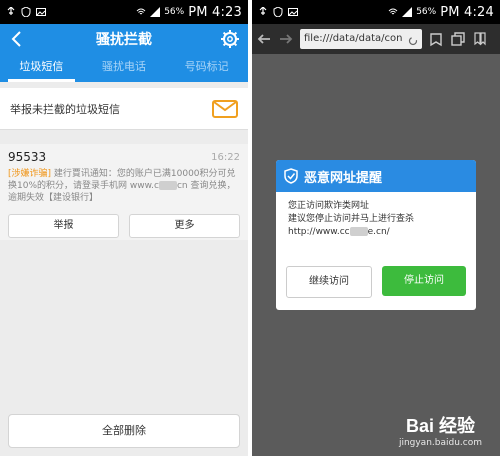 This screenshot has height=456, width=500. What do you see at coordinates (27, 157) in the screenshot?
I see `message-sender: 95533` at bounding box center [27, 157].